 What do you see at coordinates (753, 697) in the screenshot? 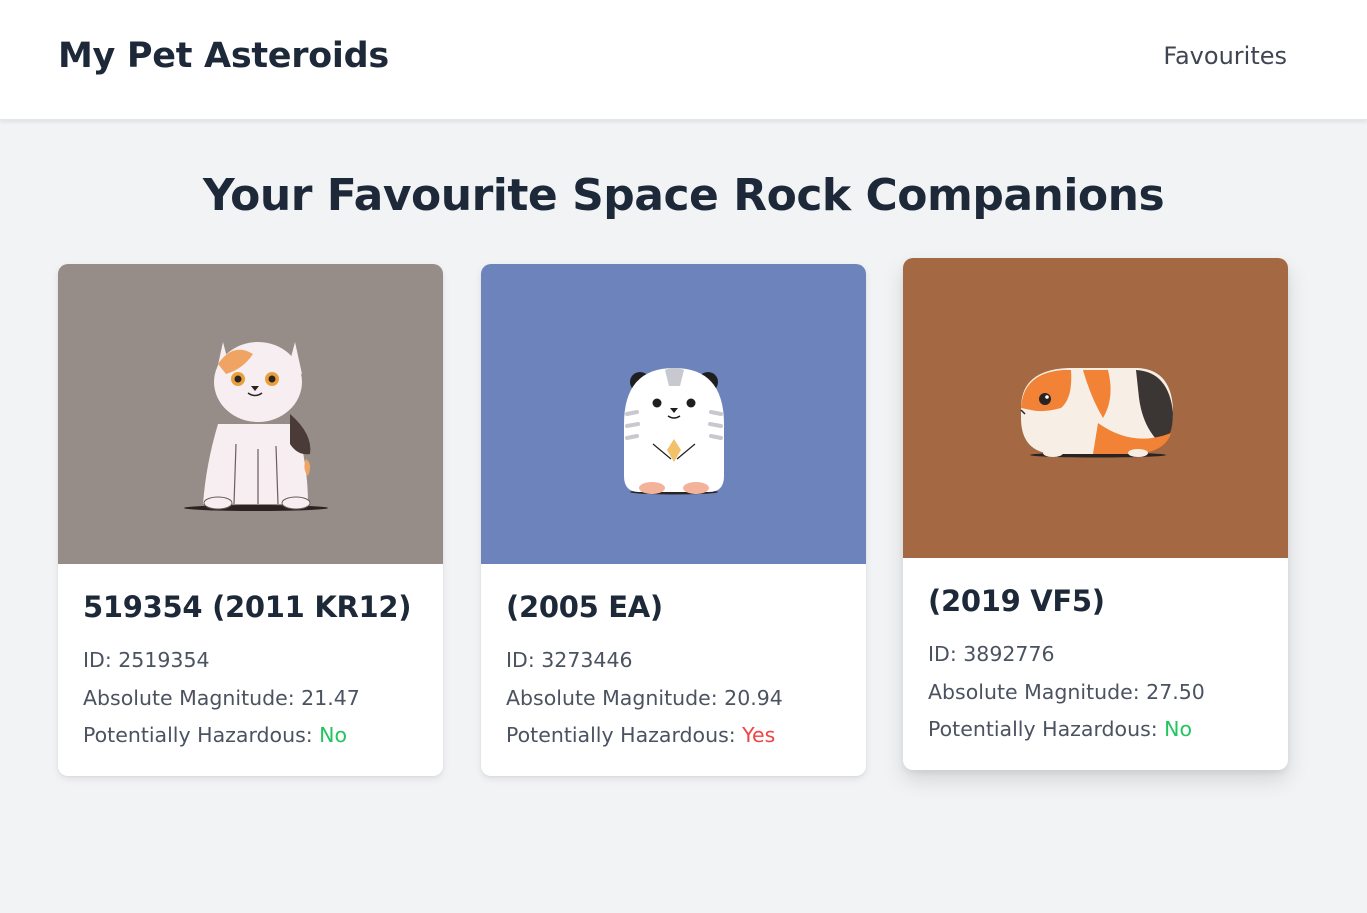
I see `magnitude-value: 20.94` at bounding box center [753, 697].